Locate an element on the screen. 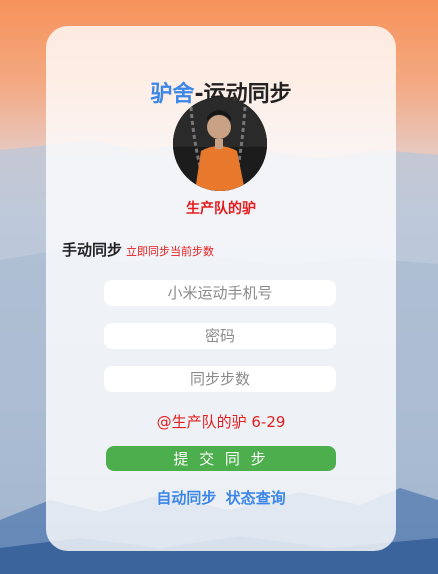 Image resolution: width=438 pixels, height=574 pixels. password-input is located at coordinates (220, 336).